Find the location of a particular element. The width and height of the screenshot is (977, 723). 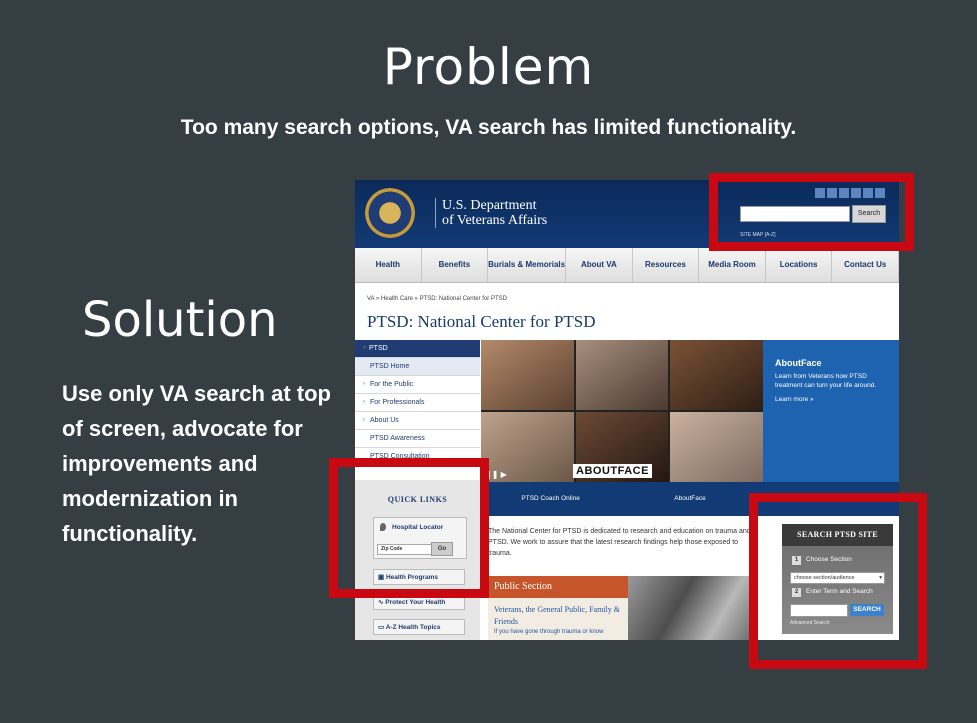

agency-name: U.S. Department of Veterans Affairs is located at coordinates (491, 213).